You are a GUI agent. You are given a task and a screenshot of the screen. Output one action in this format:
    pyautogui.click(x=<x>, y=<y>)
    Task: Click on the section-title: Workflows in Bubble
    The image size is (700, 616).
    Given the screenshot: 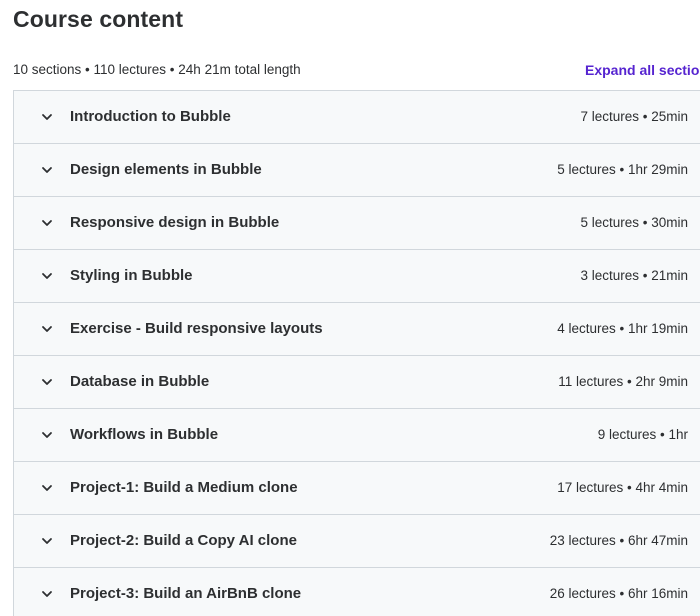 What is the action you would take?
    pyautogui.click(x=144, y=434)
    